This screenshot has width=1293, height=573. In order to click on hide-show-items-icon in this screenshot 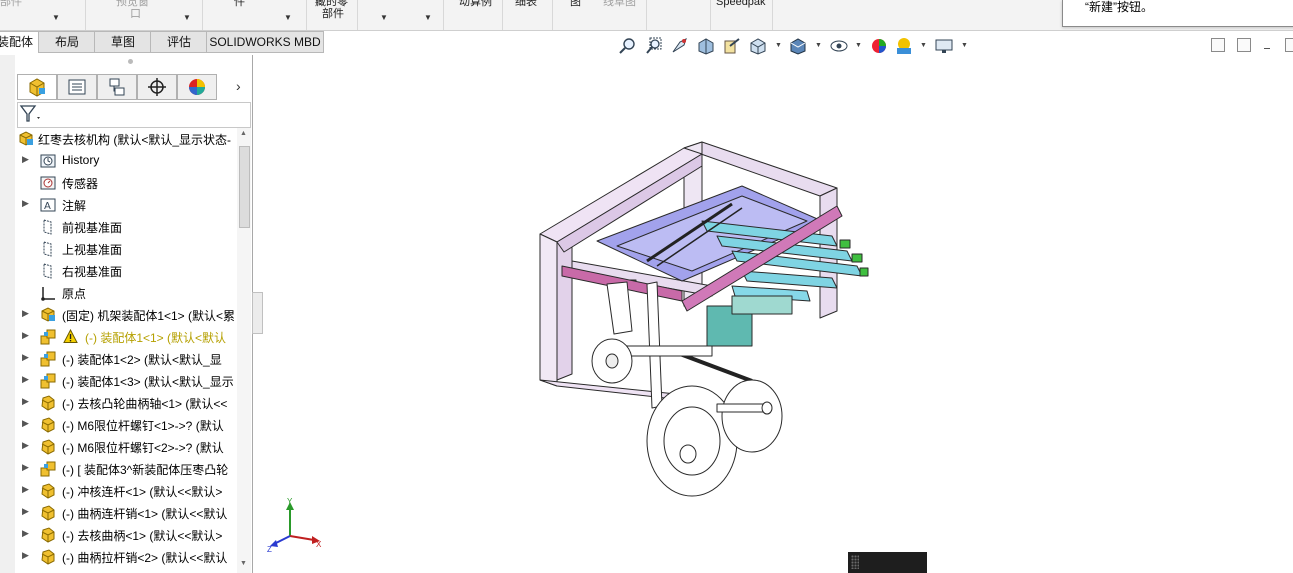, I will do `click(839, 46)`.